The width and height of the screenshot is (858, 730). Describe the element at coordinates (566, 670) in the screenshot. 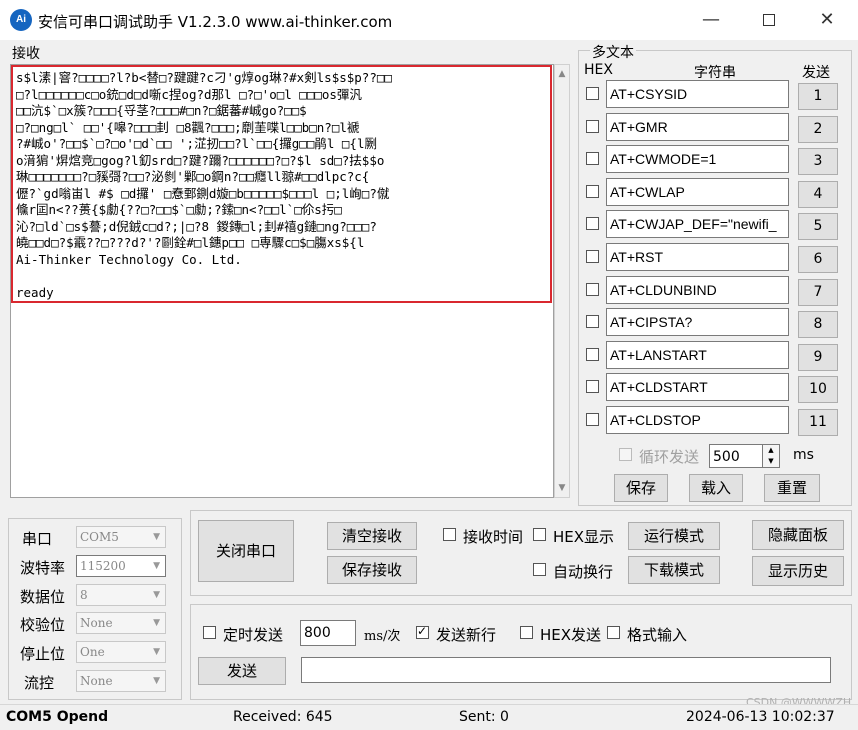

I see `send-input` at that location.